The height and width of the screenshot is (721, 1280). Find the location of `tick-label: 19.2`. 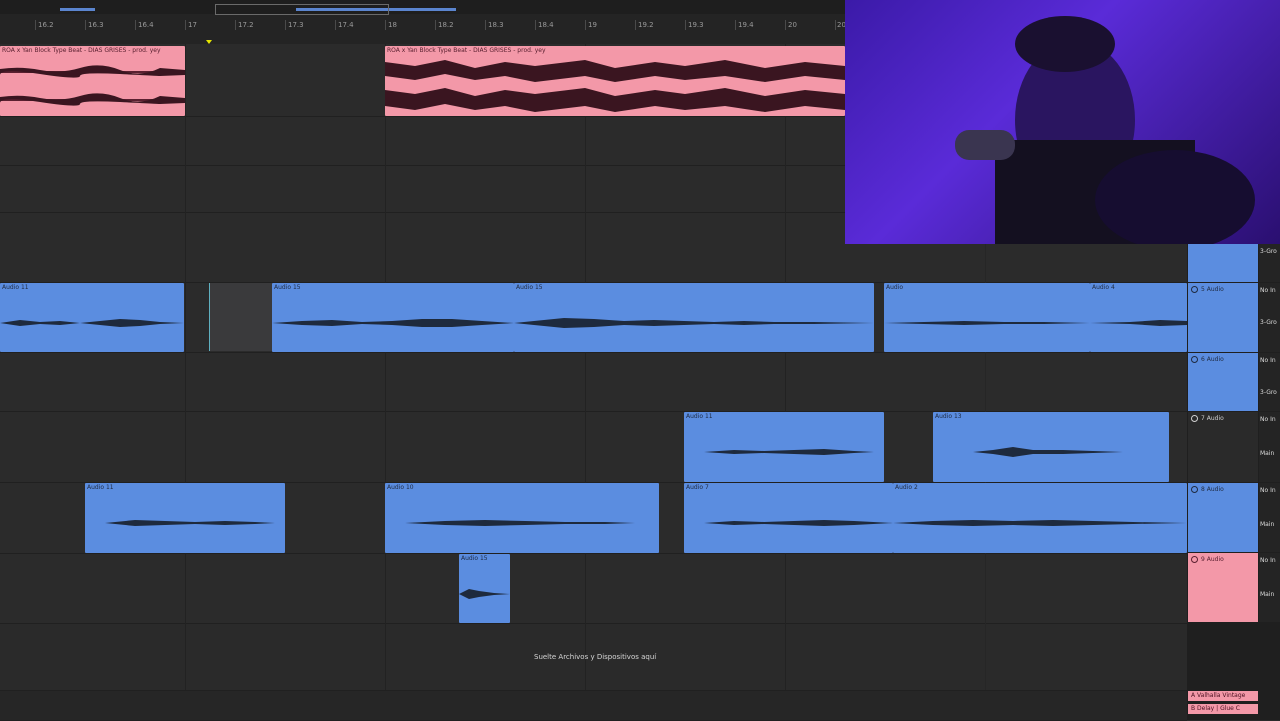

tick-label: 19.2 is located at coordinates (646, 25).